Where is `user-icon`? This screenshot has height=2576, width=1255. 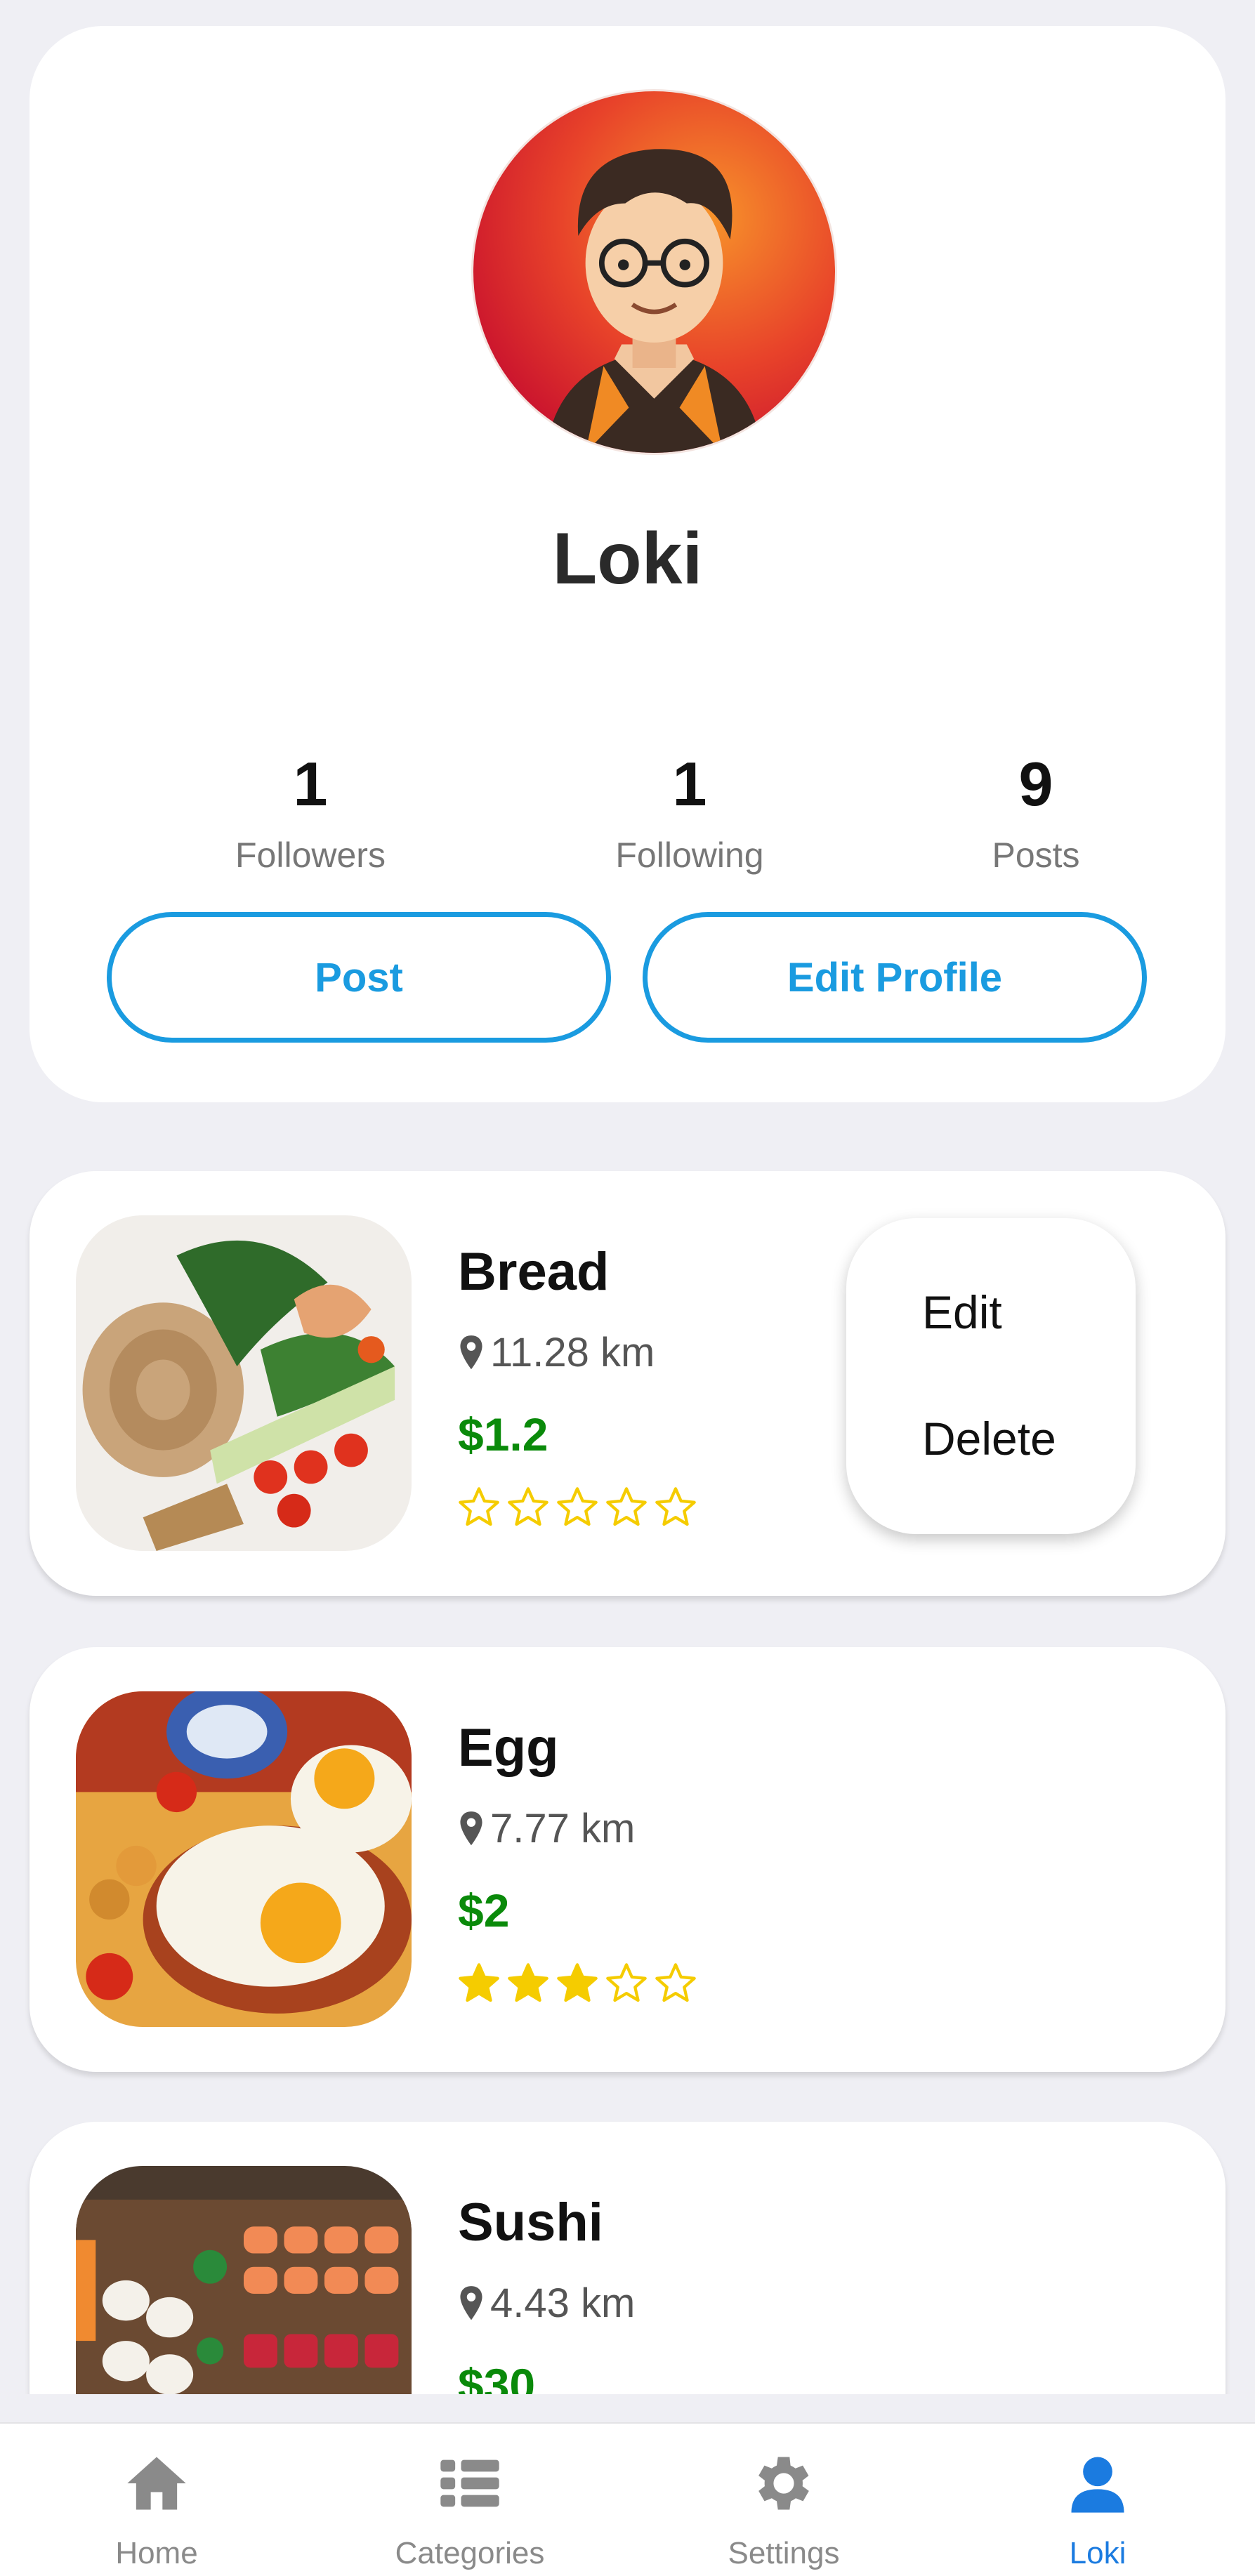 user-icon is located at coordinates (1097, 2485).